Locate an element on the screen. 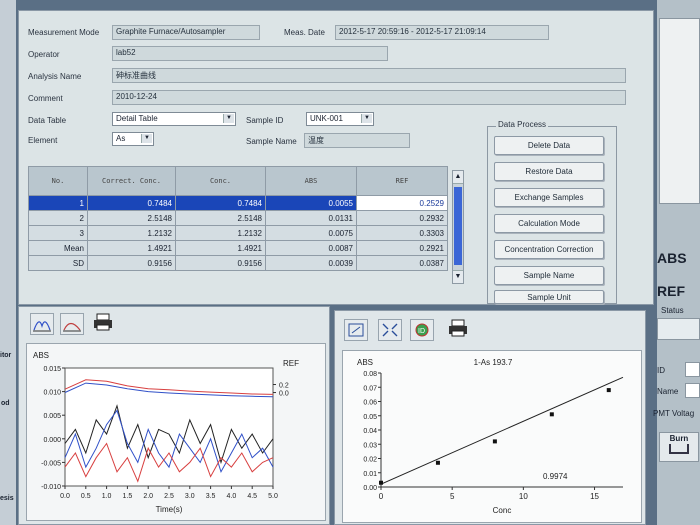 This screenshot has height=525, width=700. right-ref-label: REF is located at coordinates (671, 291).